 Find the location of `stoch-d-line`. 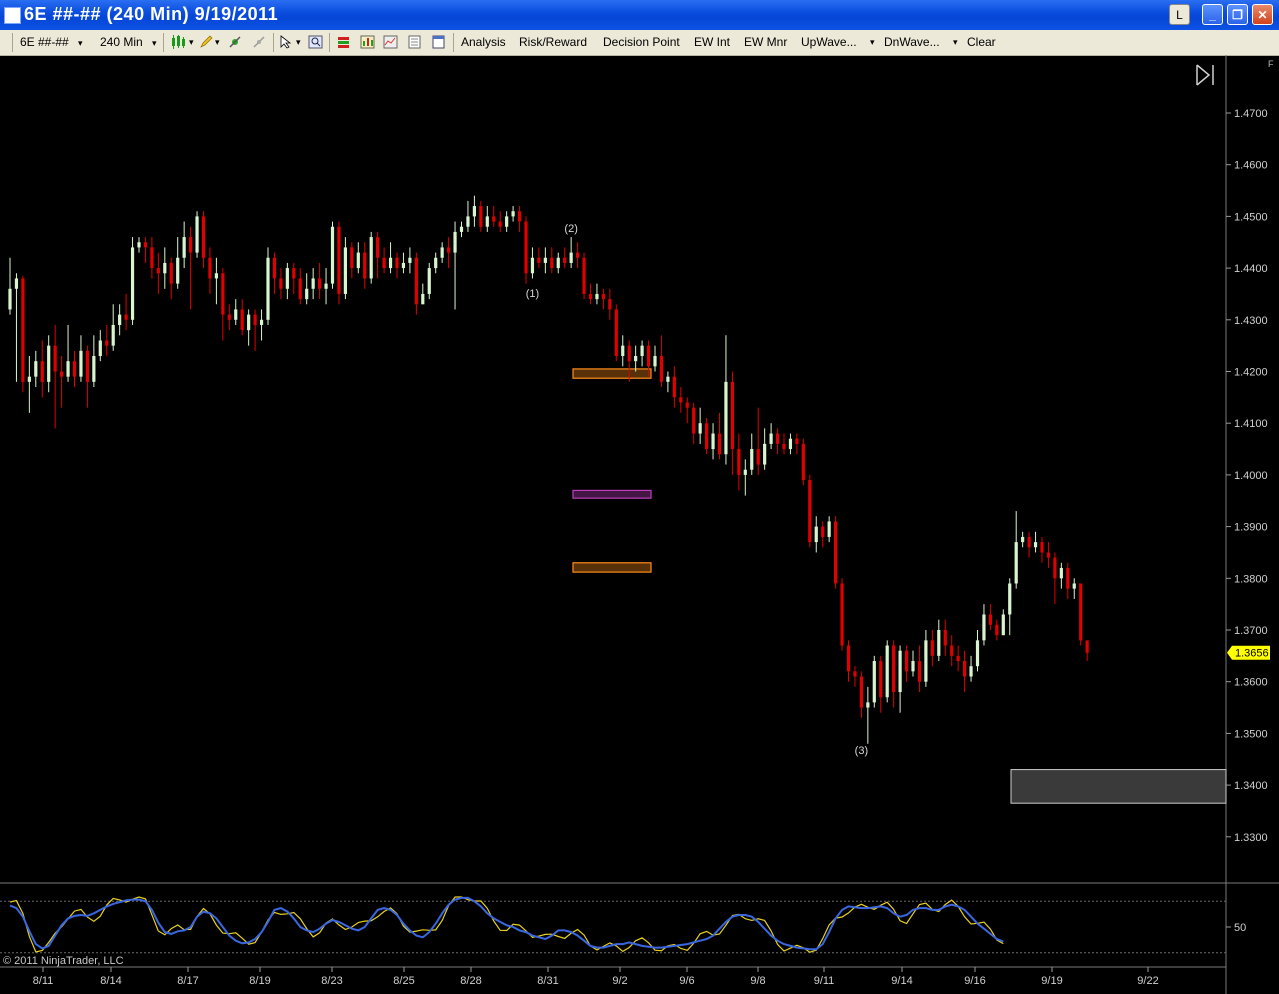

stoch-d-line is located at coordinates (506, 923).